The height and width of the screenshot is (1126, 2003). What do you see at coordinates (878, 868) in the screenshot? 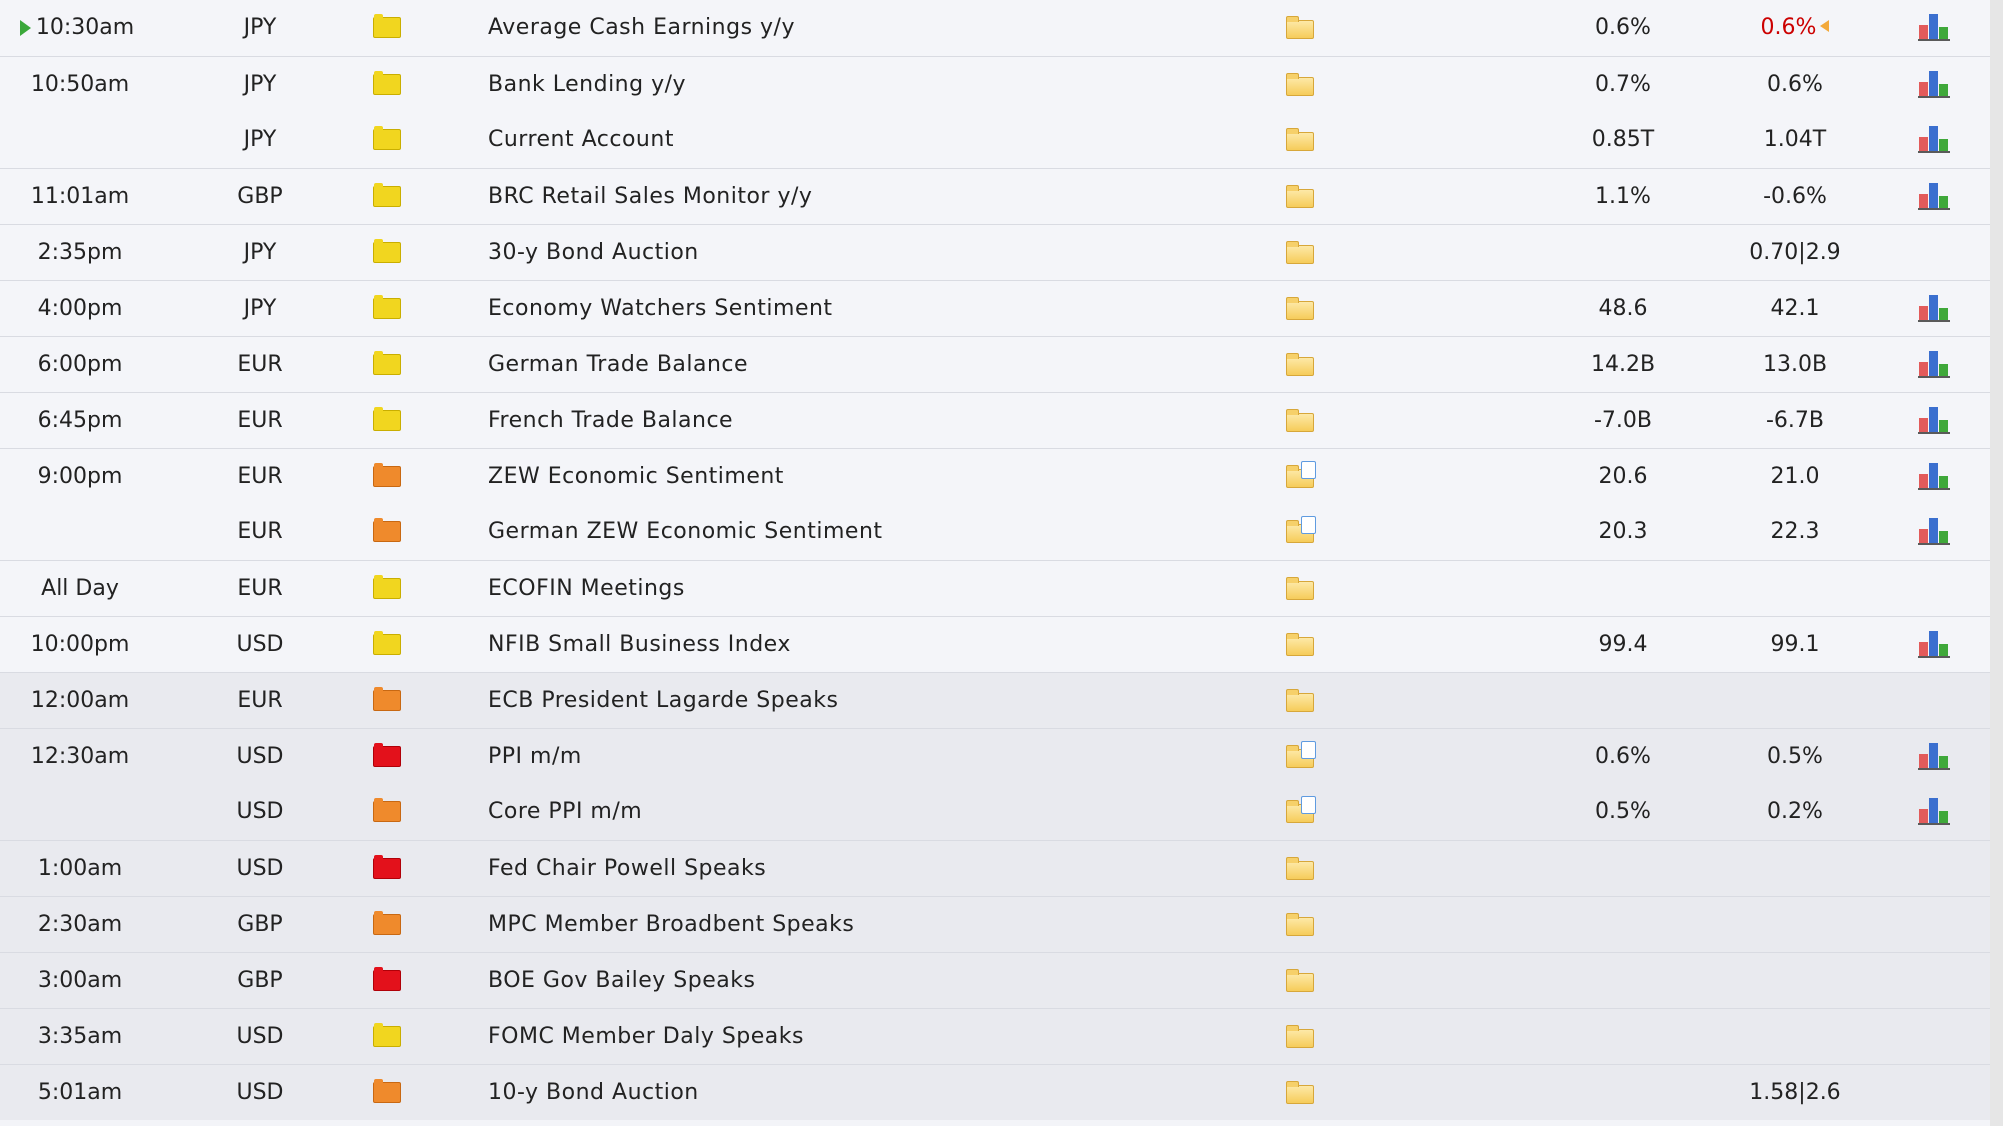
I see `event-title: Fed Chair Powell Speaks` at bounding box center [878, 868].